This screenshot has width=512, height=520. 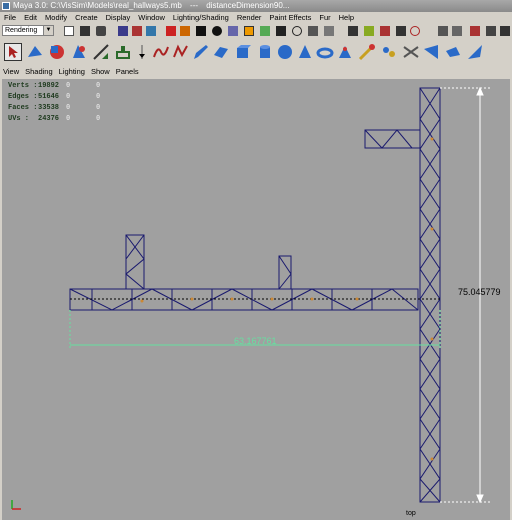 I want to click on mask-handles-icon, so click(x=171, y=31).